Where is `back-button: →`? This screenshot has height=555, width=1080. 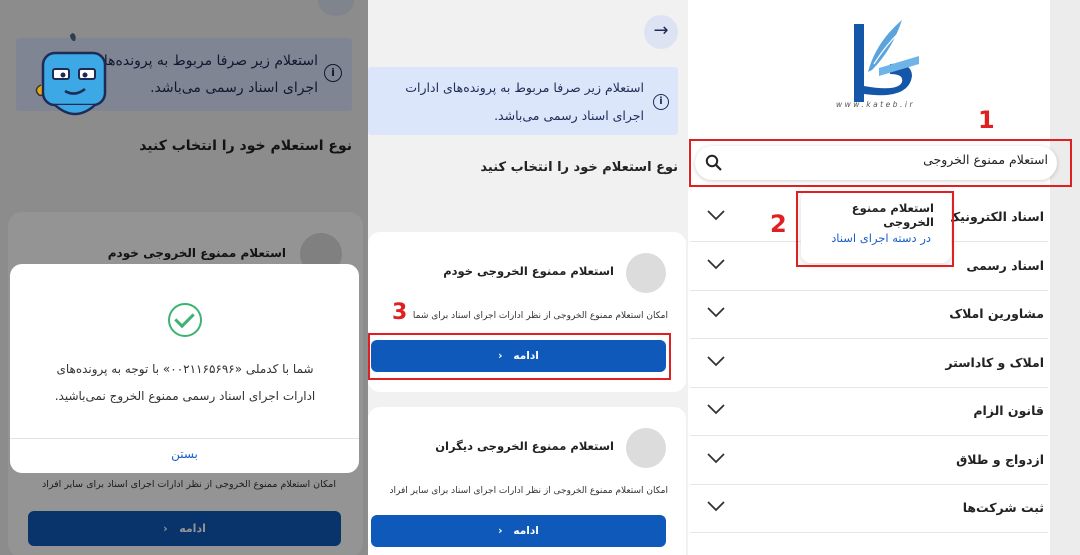
back-button: → is located at coordinates (661, 32).